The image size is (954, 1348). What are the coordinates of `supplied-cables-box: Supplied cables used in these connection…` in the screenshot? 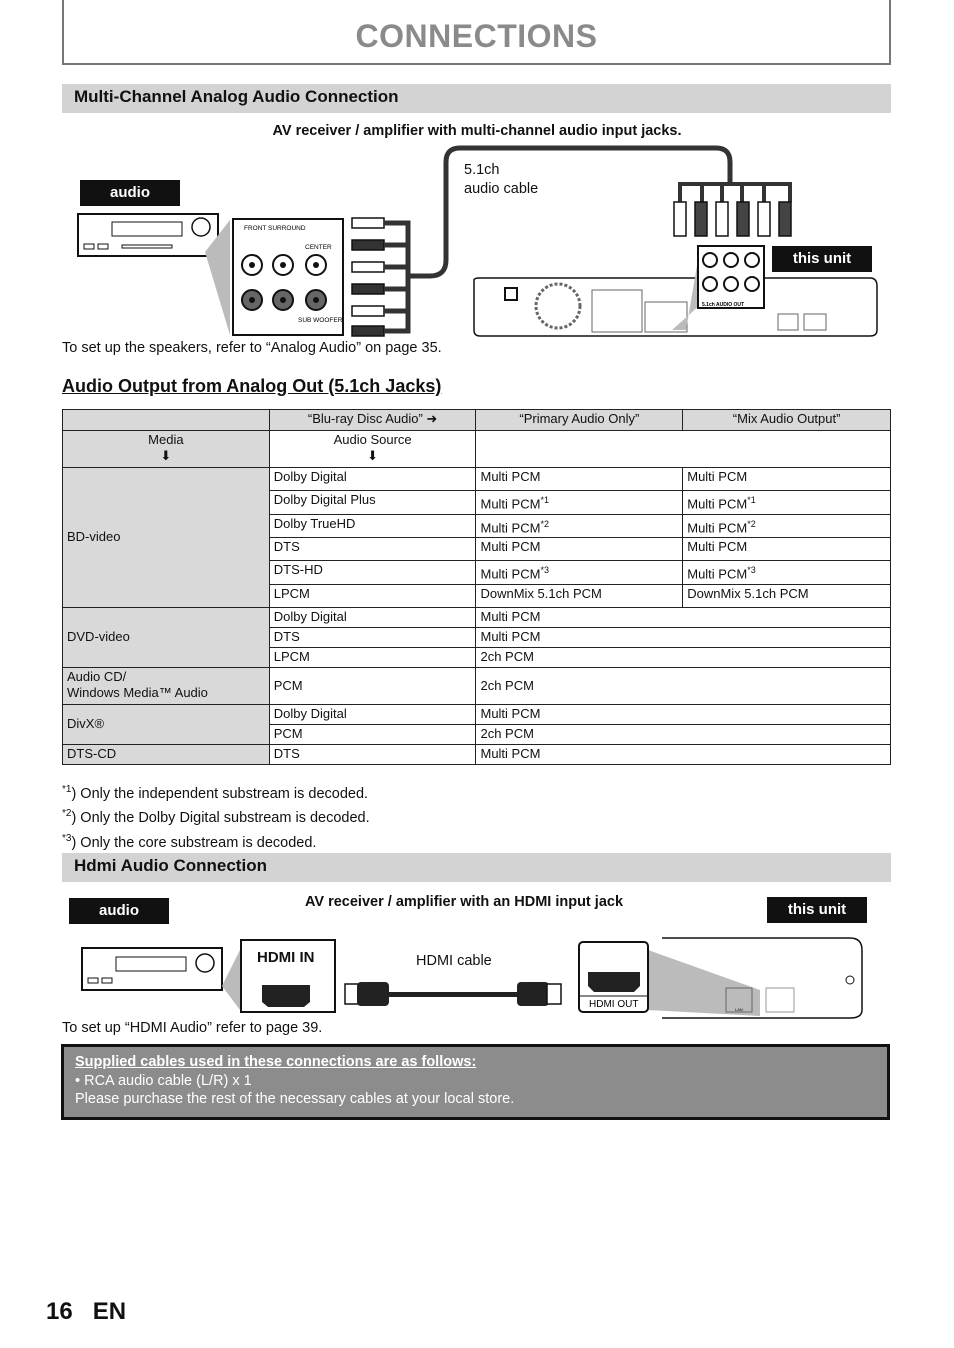 It's located at (475, 1082).